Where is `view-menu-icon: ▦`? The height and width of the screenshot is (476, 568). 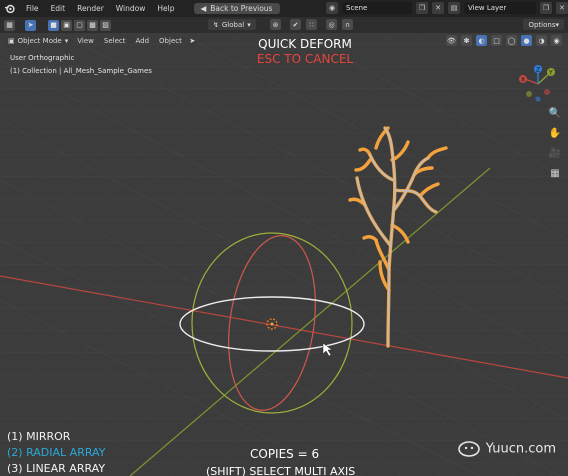
view-menu-icon: ▦ is located at coordinates (9, 25).